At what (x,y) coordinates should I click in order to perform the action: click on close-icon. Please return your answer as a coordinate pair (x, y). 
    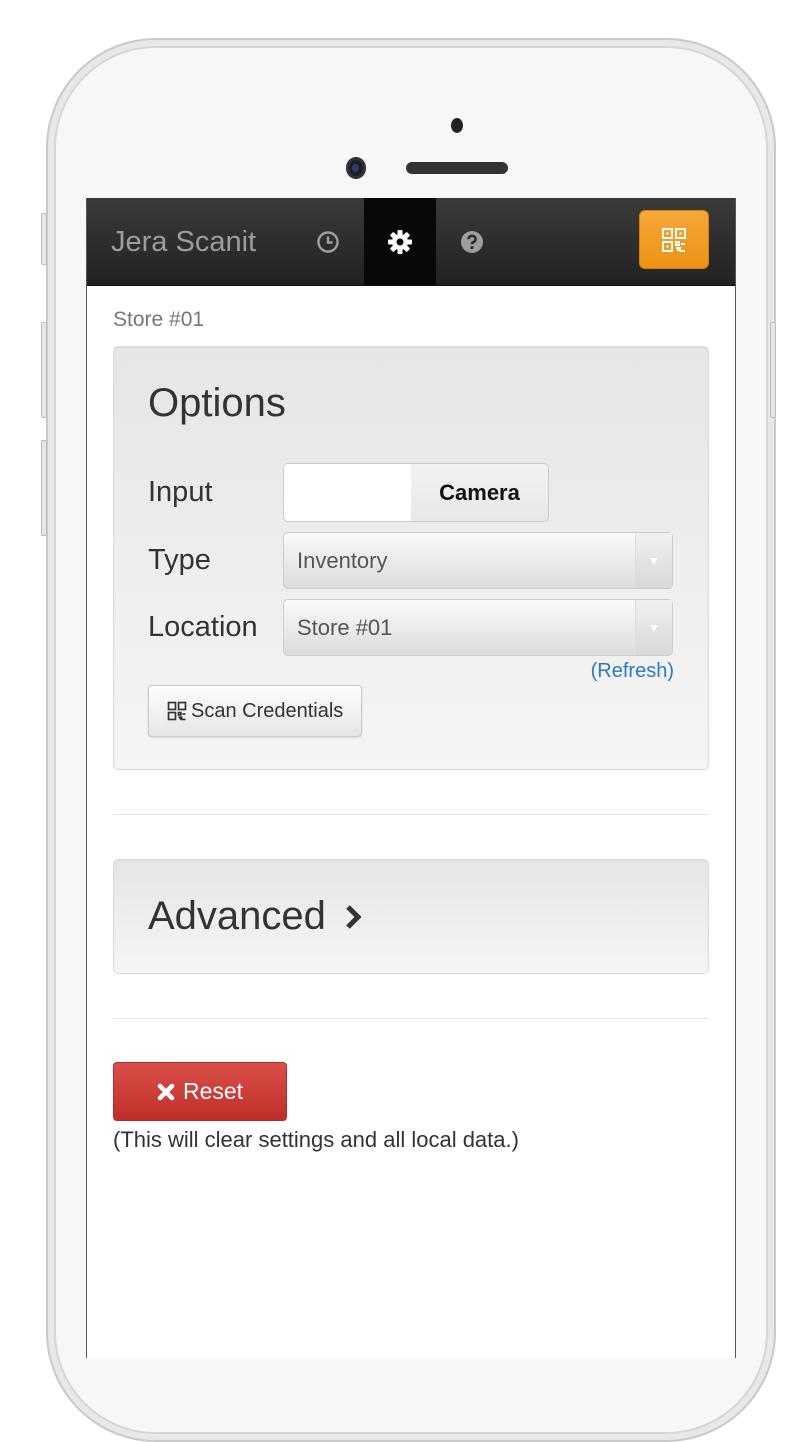
    Looking at the image, I should click on (166, 1091).